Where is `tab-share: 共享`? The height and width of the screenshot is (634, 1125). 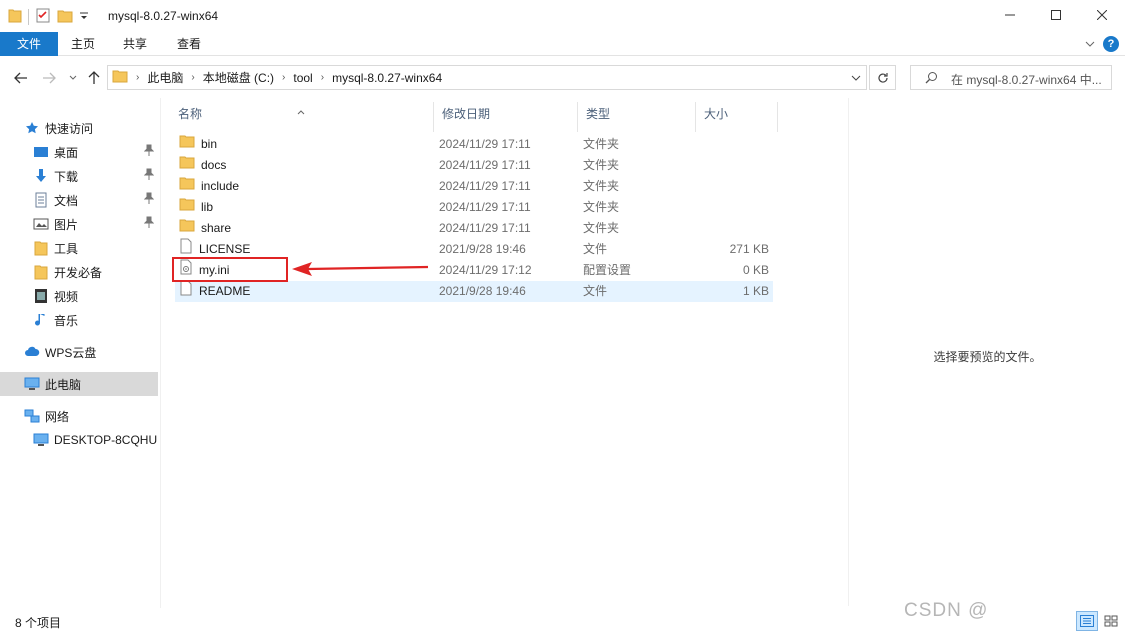 tab-share: 共享 is located at coordinates (135, 44).